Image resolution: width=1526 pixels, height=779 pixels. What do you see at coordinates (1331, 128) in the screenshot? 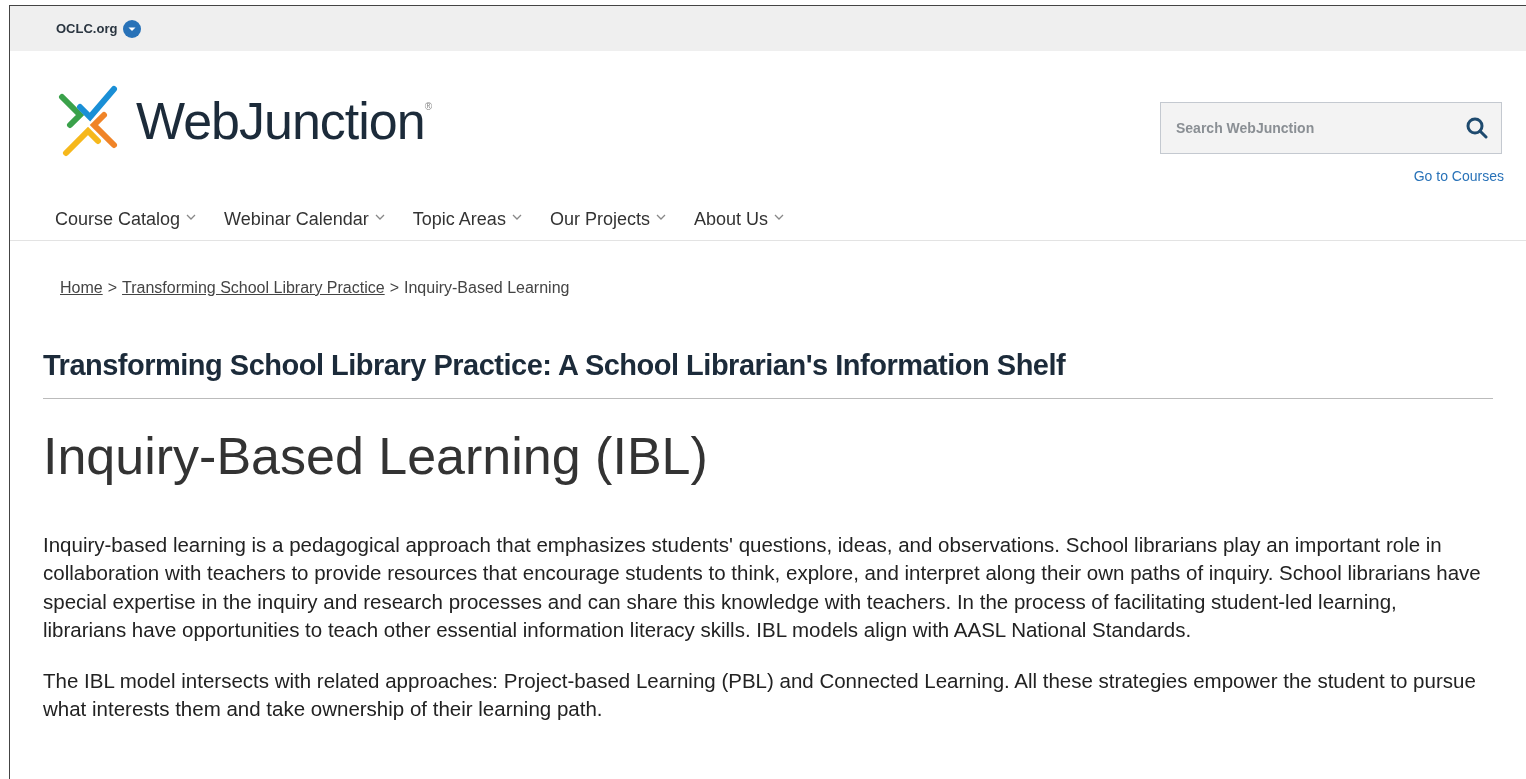
I see `search-field: Search WebJunction` at bounding box center [1331, 128].